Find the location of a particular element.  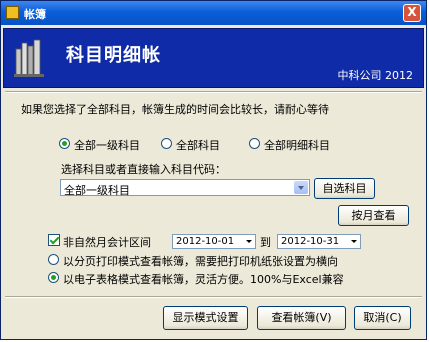

scope-radio-level1 is located at coordinates (64, 143).